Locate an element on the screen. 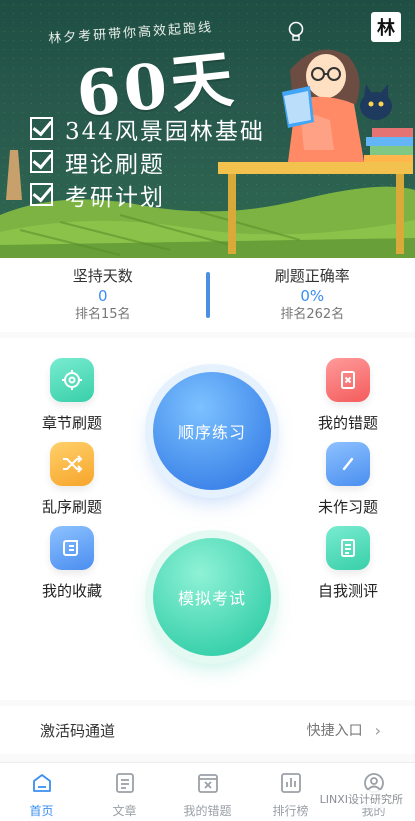 This screenshot has height=821, width=415. my-wrong-questions-button: 我的错题 is located at coordinates (348, 395).